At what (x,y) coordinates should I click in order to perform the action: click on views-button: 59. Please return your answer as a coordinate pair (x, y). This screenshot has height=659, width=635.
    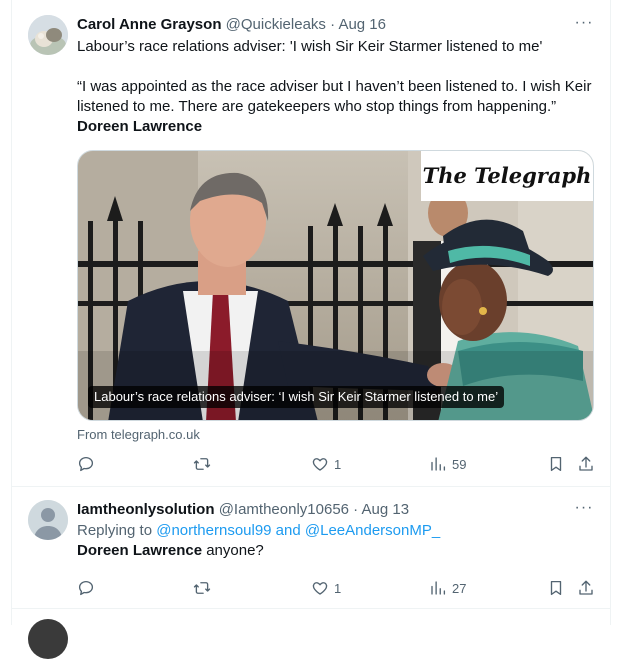
    Looking at the image, I should click on (447, 464).